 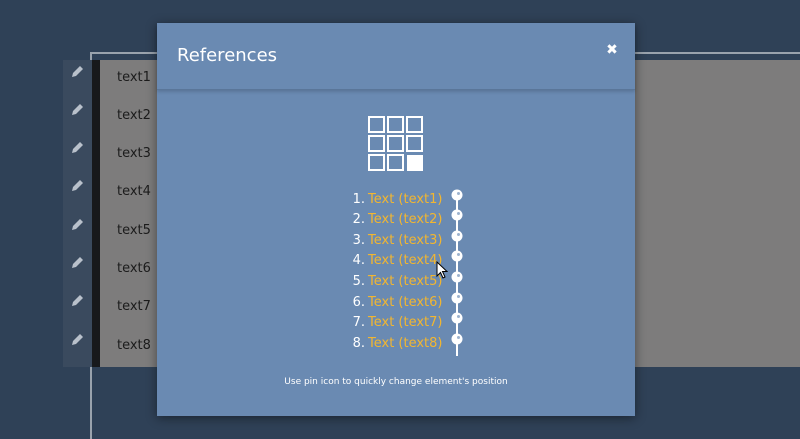 What do you see at coordinates (405, 303) in the screenshot?
I see `reference-link: Text (text6)` at bounding box center [405, 303].